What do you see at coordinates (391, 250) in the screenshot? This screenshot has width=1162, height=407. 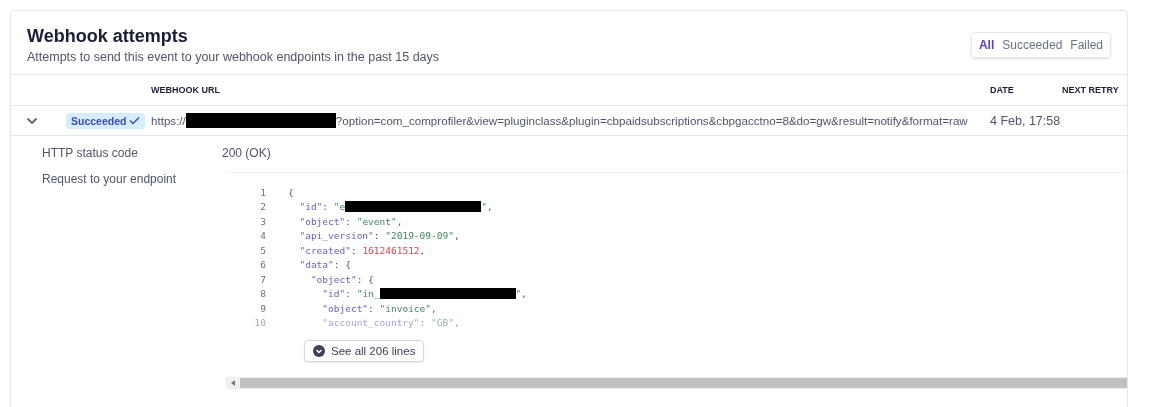 I see `code-token: 1612461512` at bounding box center [391, 250].